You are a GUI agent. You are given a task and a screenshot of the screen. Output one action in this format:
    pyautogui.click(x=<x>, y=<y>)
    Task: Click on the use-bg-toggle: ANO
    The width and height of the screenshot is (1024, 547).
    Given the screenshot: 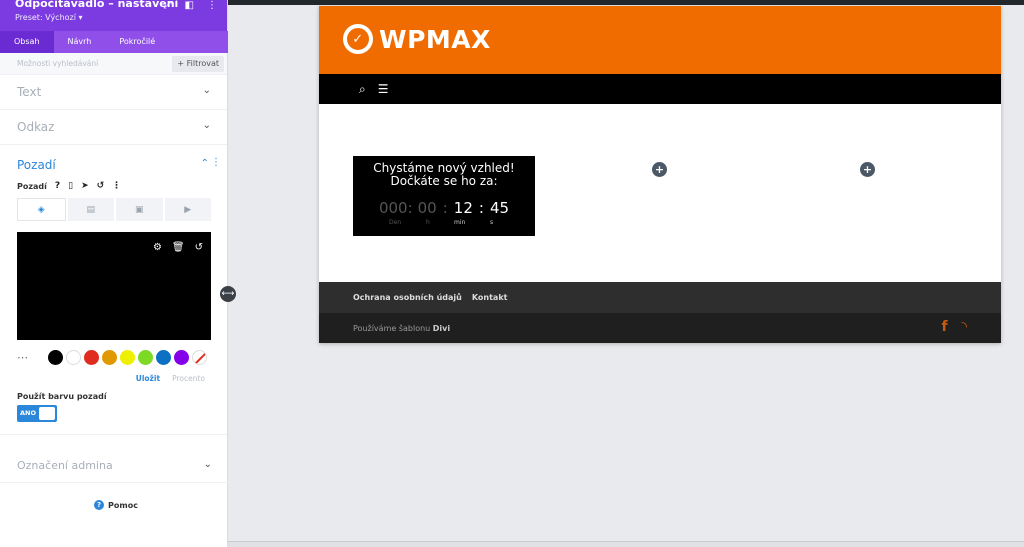 What is the action you would take?
    pyautogui.click(x=37, y=413)
    